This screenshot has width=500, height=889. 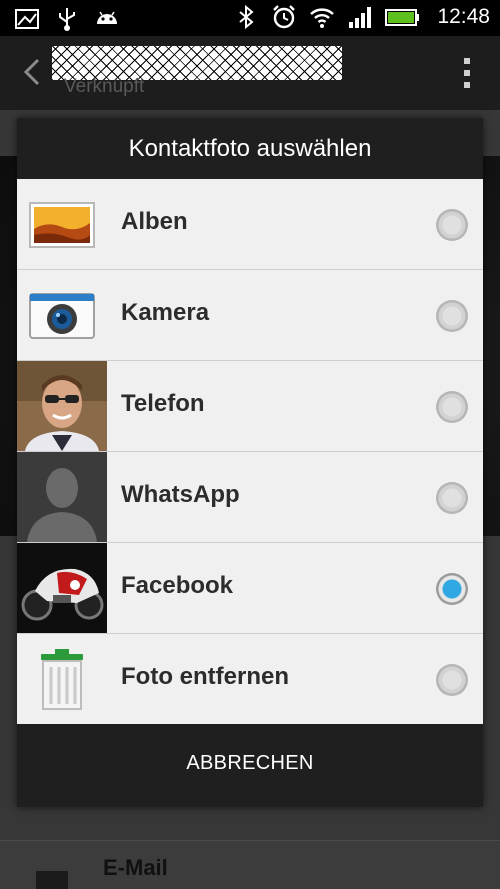 What do you see at coordinates (402, 17) in the screenshot?
I see `battery-icon` at bounding box center [402, 17].